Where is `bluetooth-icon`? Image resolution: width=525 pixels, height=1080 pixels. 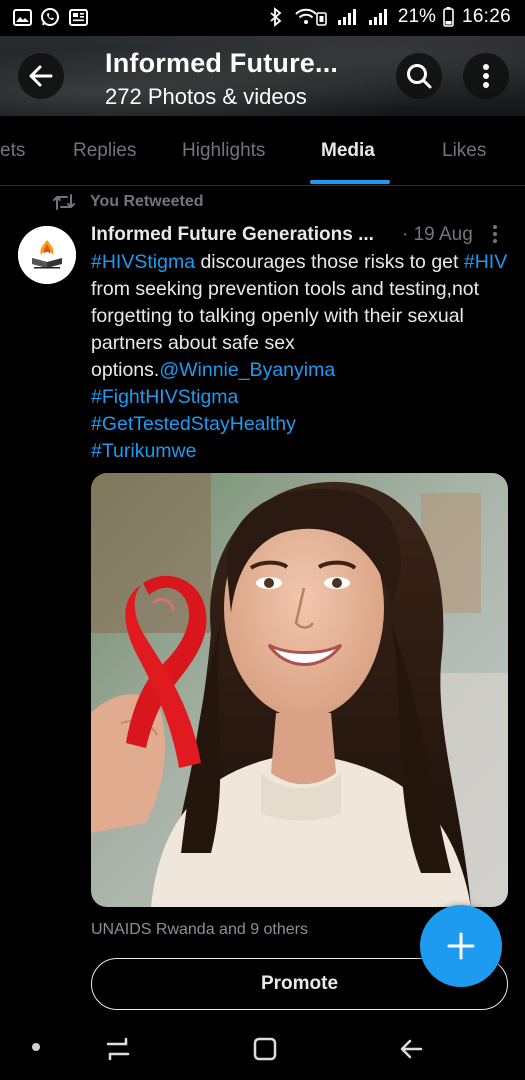
bluetooth-icon is located at coordinates (276, 17).